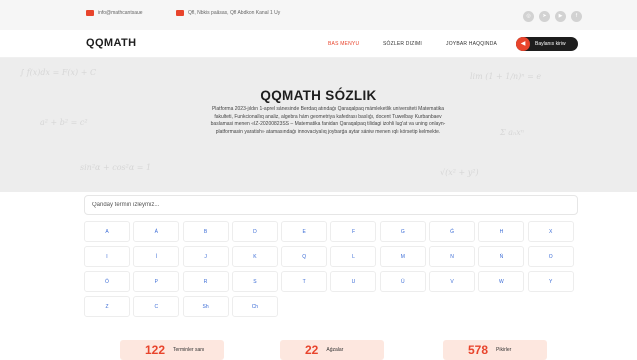  Describe the element at coordinates (58, 72) in the screenshot. I see `background-formula-decoration: ∫ f(x)dx = F(x) + C` at that location.